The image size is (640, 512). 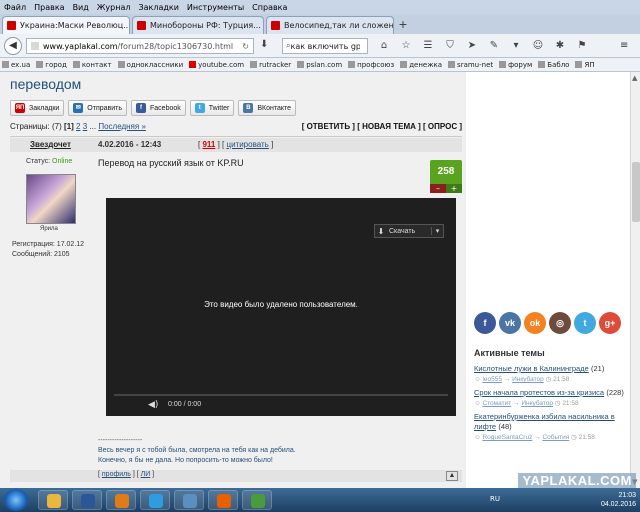 What do you see at coordinates (535, 323) in the screenshot?
I see `odnoklassniki-icon: ok` at bounding box center [535, 323].